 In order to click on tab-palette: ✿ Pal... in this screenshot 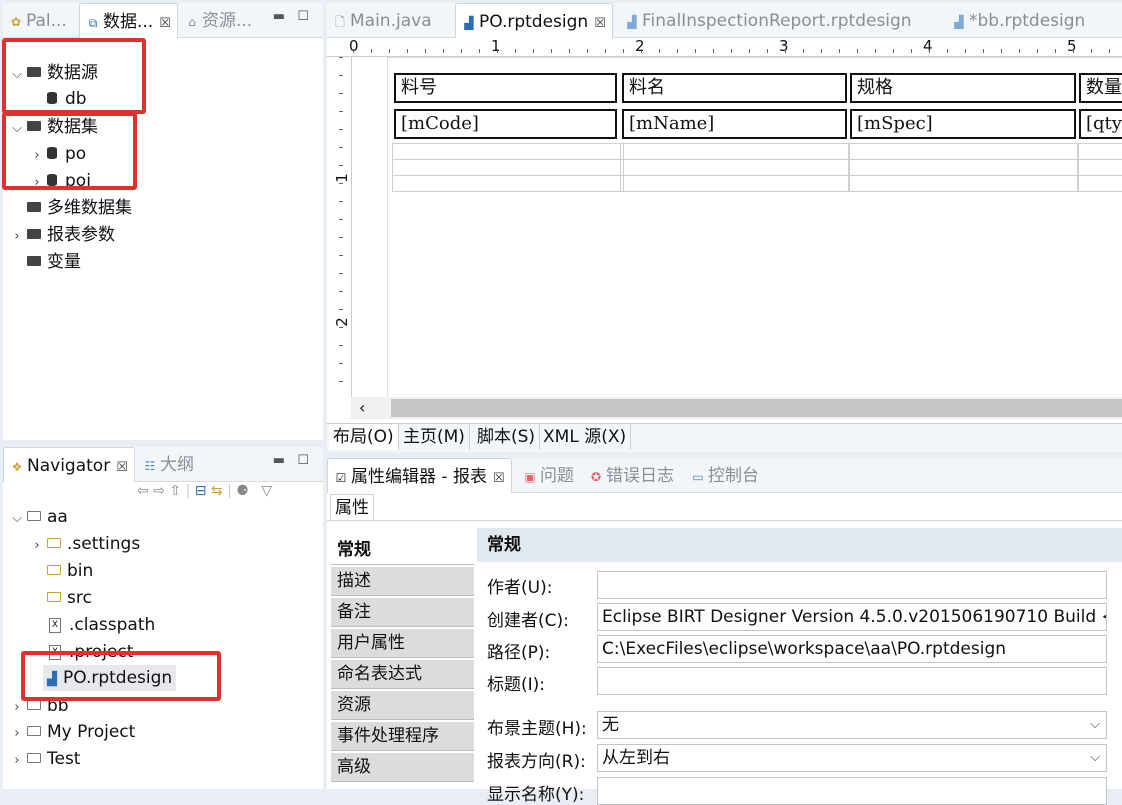, I will do `click(38, 20)`.